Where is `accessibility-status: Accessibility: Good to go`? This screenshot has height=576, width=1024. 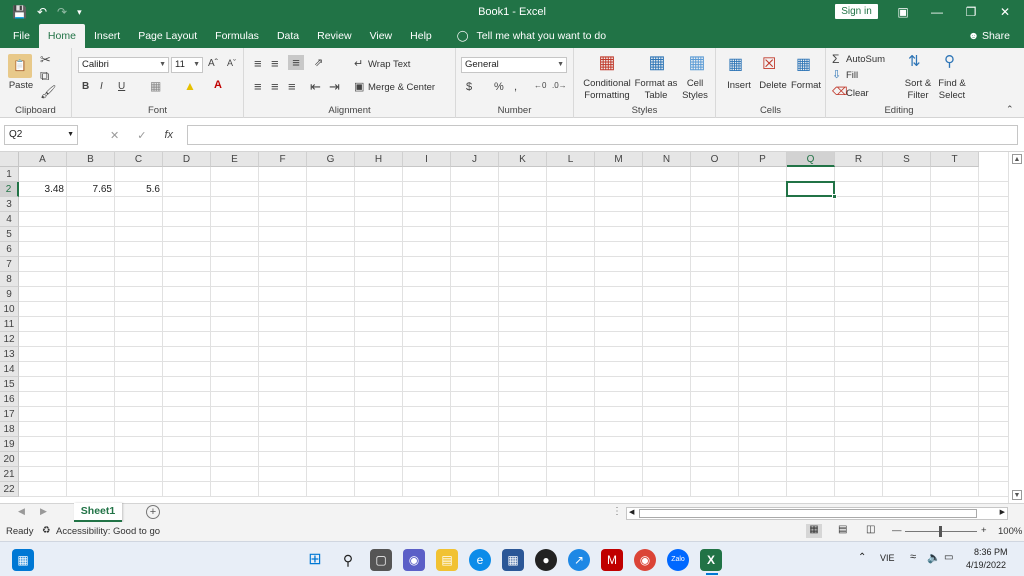 accessibility-status: Accessibility: Good to go is located at coordinates (108, 531).